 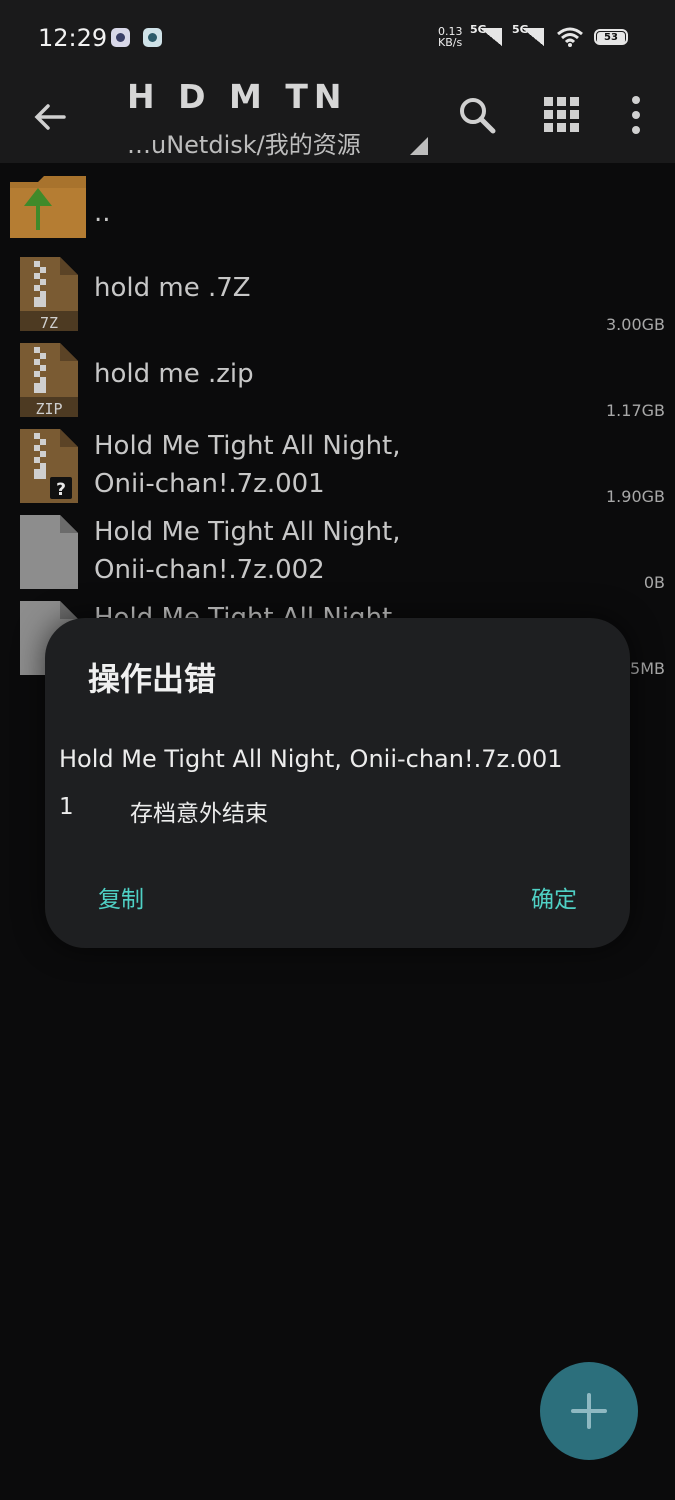 What do you see at coordinates (102, 213) in the screenshot?
I see `file-name: ..` at bounding box center [102, 213].